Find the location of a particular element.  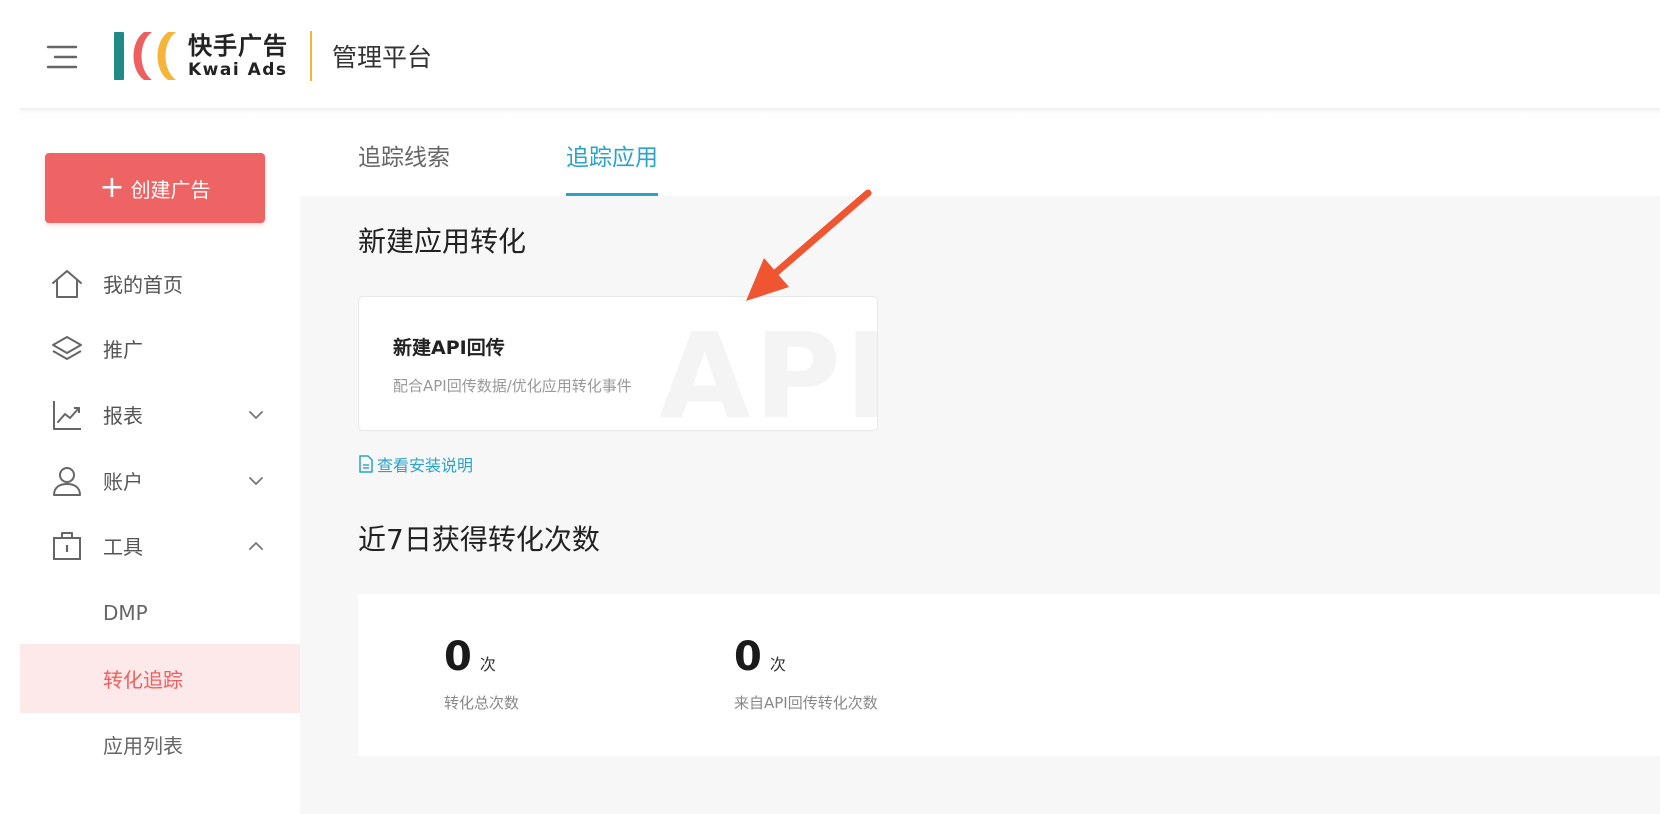

user-icon is located at coordinates (67, 481).